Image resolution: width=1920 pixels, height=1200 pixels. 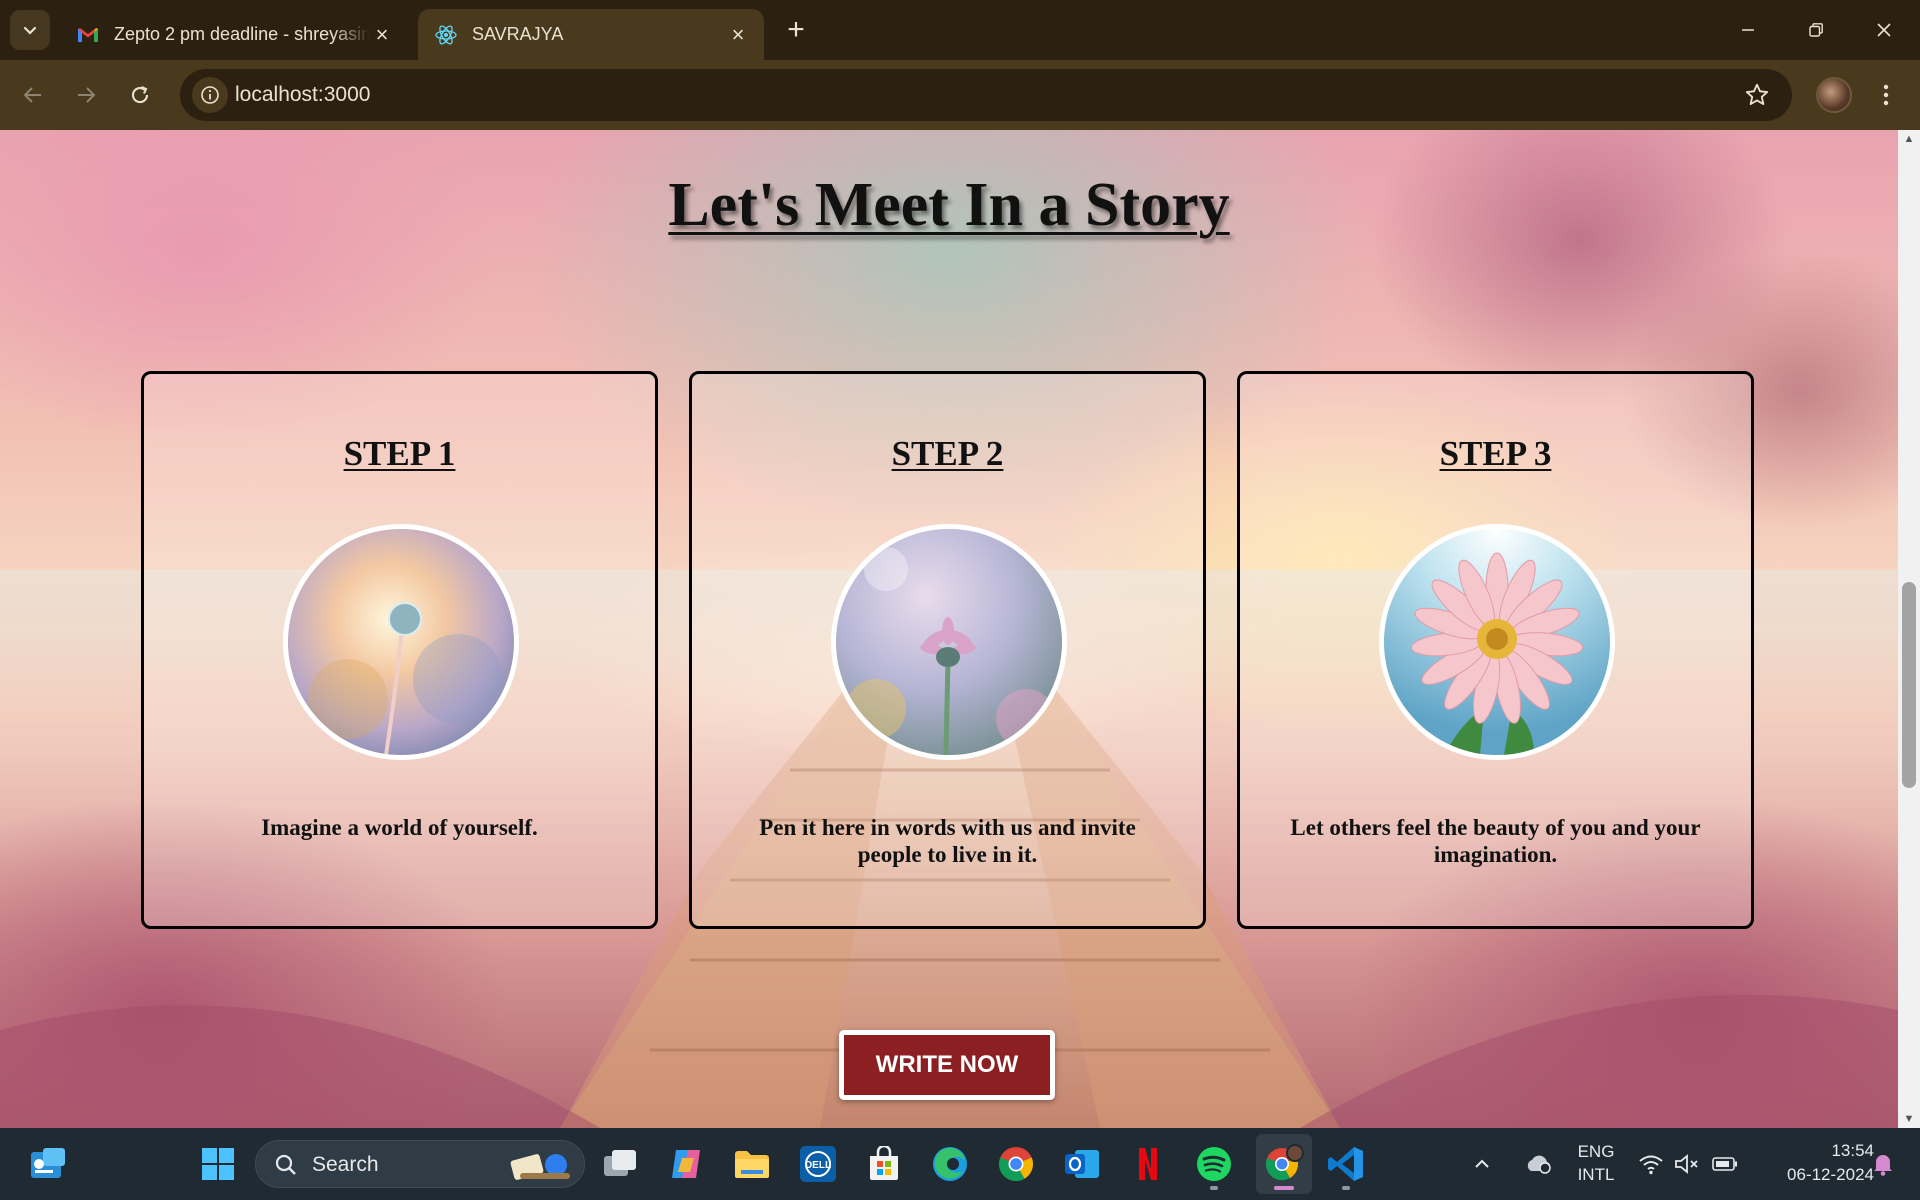 What do you see at coordinates (1284, 1188) in the screenshot?
I see `active-indicator` at bounding box center [1284, 1188].